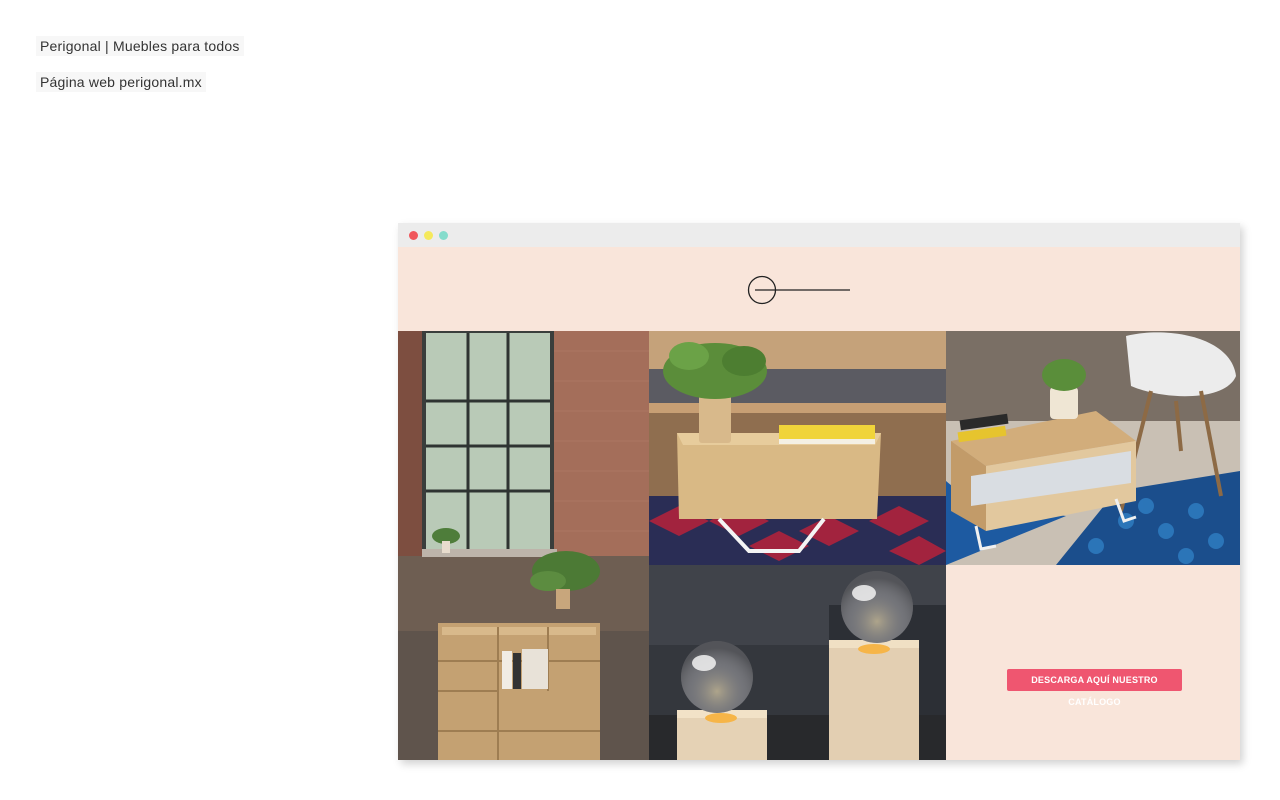  What do you see at coordinates (1094, 688) in the screenshot?
I see `download-catalog-button: DESCARGA AQUÍ NUESTRO CATÁLOGO` at bounding box center [1094, 688].